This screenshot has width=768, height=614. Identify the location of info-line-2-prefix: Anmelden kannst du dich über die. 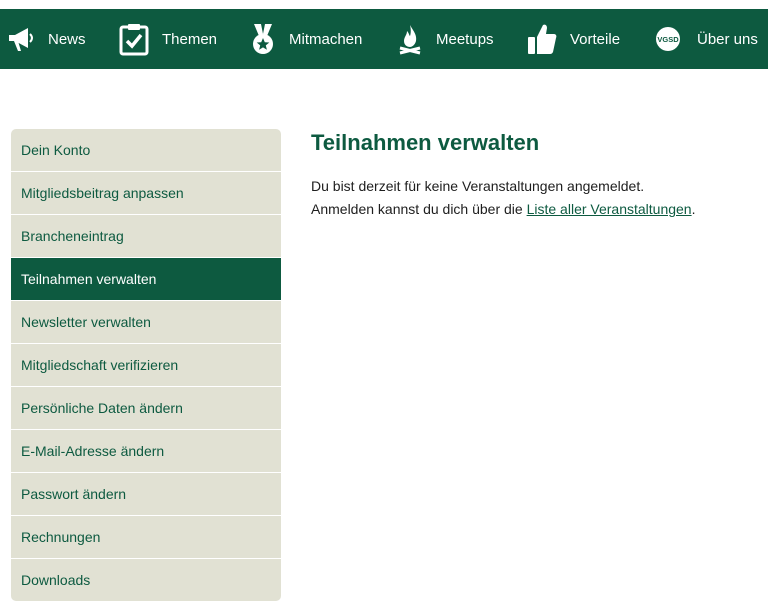
(419, 209).